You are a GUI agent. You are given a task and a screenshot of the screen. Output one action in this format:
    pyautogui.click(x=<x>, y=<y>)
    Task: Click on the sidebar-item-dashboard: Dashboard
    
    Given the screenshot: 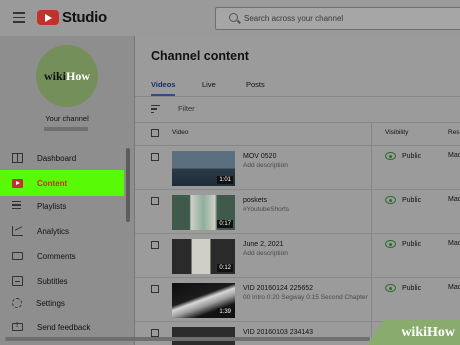 What is the action you would take?
    pyautogui.click(x=62, y=158)
    